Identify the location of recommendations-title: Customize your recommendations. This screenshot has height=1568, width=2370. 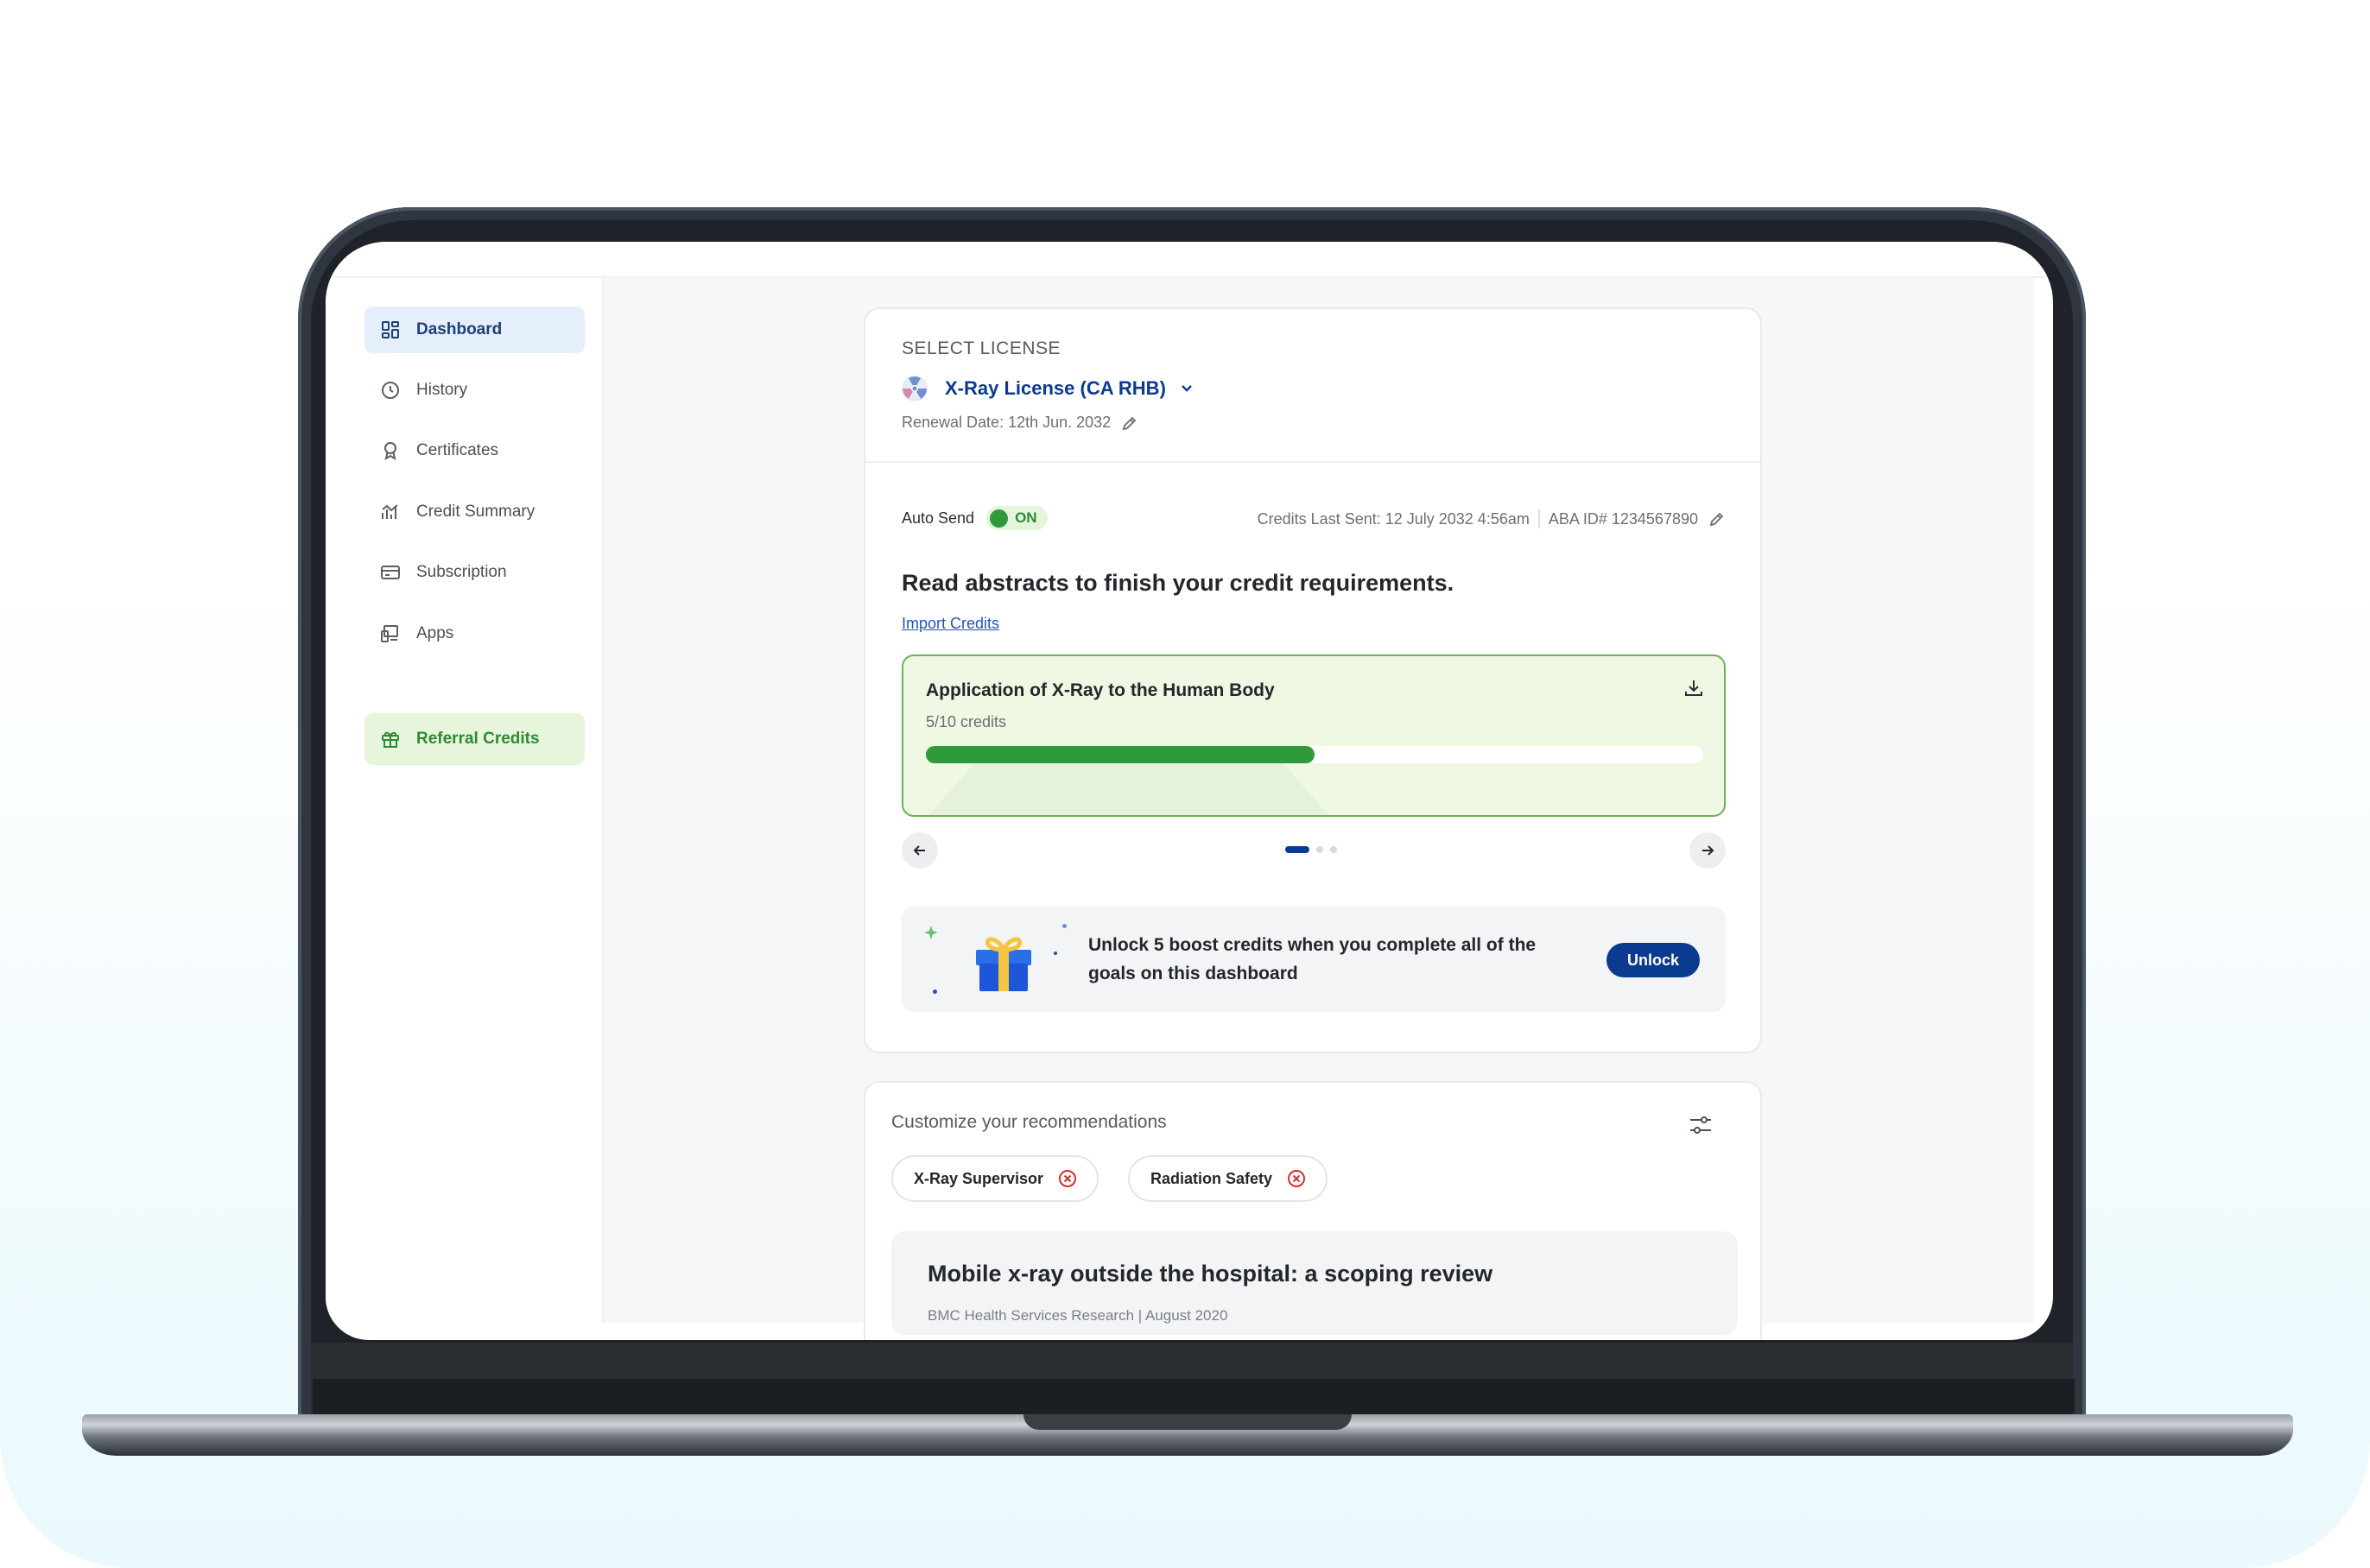
(1029, 1122).